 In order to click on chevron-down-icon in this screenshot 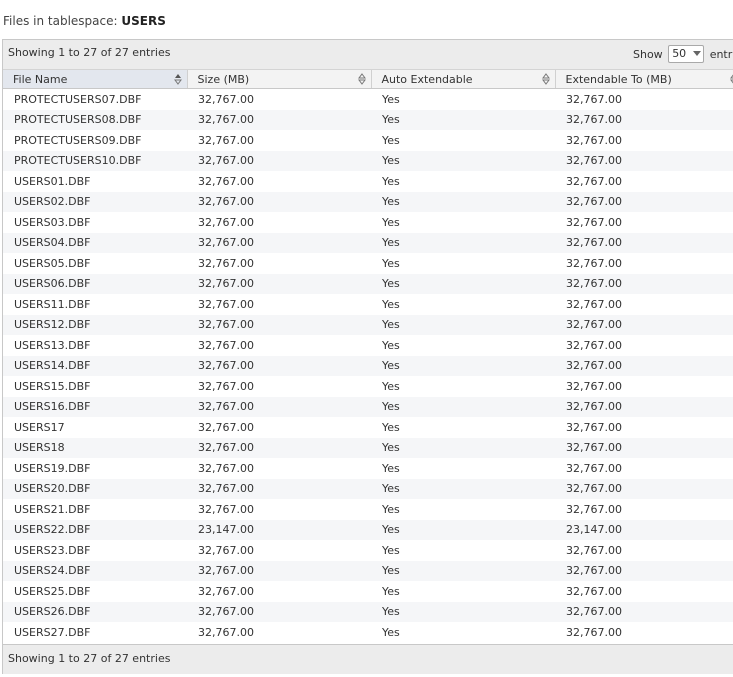, I will do `click(697, 53)`.